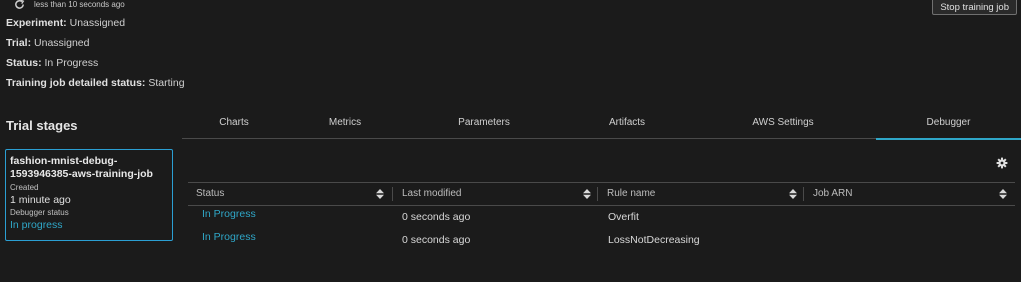 The width and height of the screenshot is (1021, 282). What do you see at coordinates (71, 63) in the screenshot?
I see `status-value: In Progress` at bounding box center [71, 63].